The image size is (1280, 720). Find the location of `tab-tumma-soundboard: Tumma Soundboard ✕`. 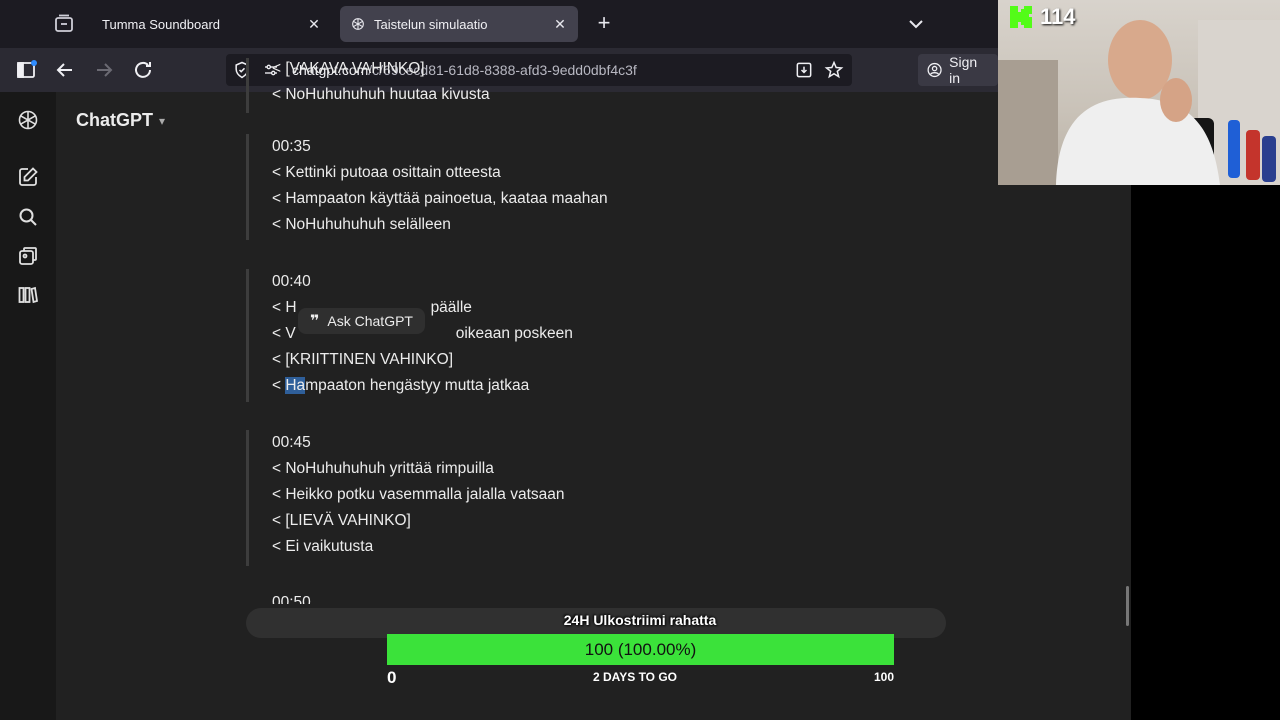

tab-tumma-soundboard: Tumma Soundboard ✕ is located at coordinates (212, 24).